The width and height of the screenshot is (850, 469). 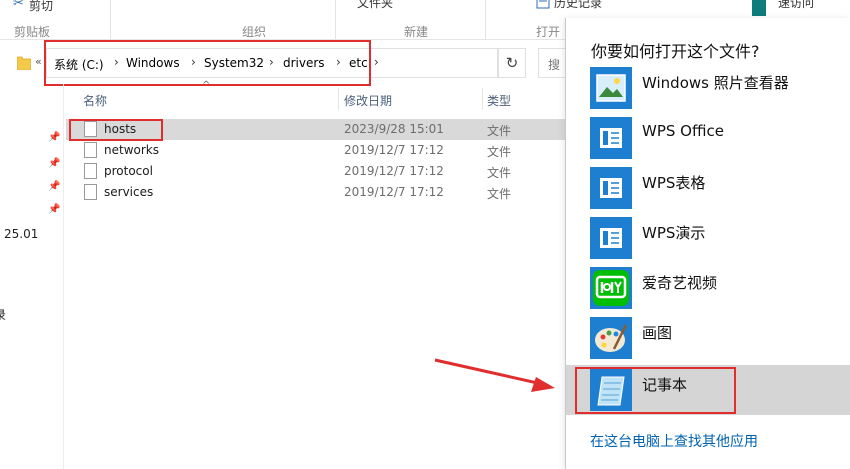 I want to click on app-option-paint: 画图, so click(x=708, y=338).